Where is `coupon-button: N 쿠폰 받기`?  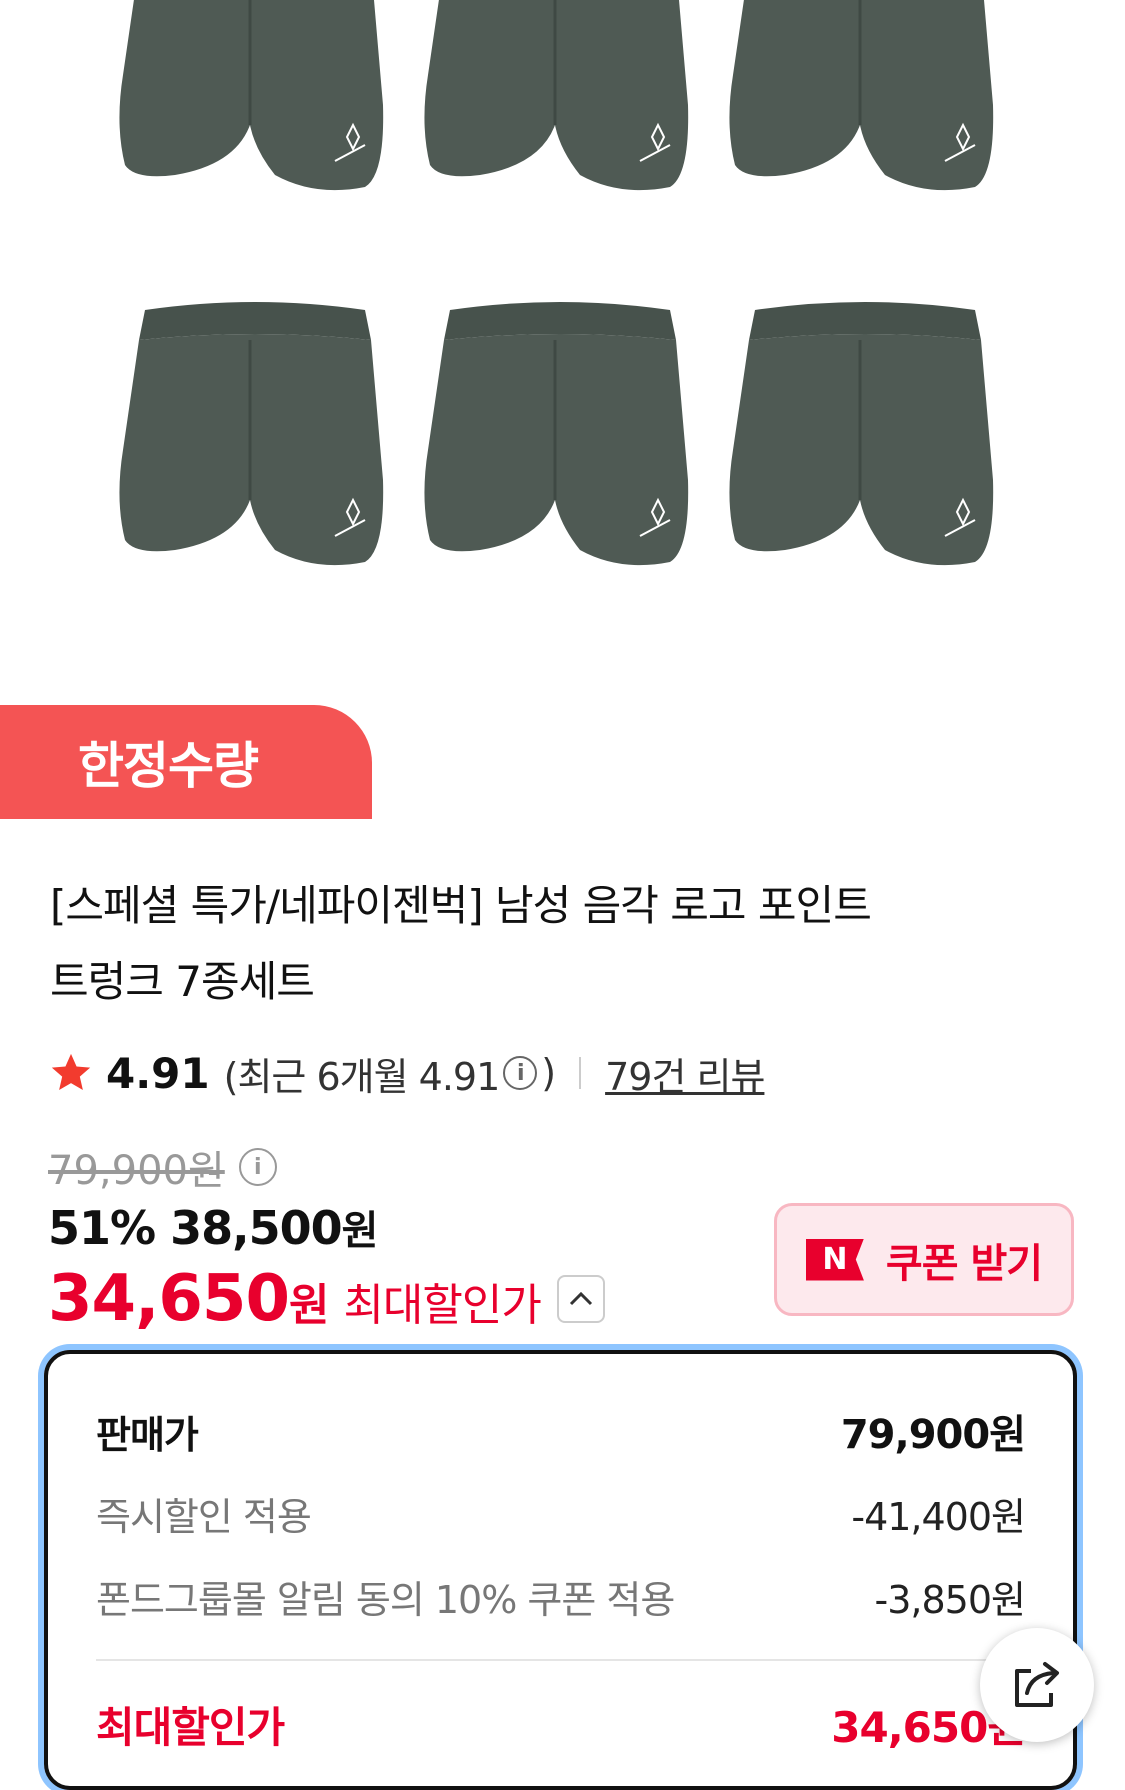
coupon-button: N 쿠폰 받기 is located at coordinates (924, 1259).